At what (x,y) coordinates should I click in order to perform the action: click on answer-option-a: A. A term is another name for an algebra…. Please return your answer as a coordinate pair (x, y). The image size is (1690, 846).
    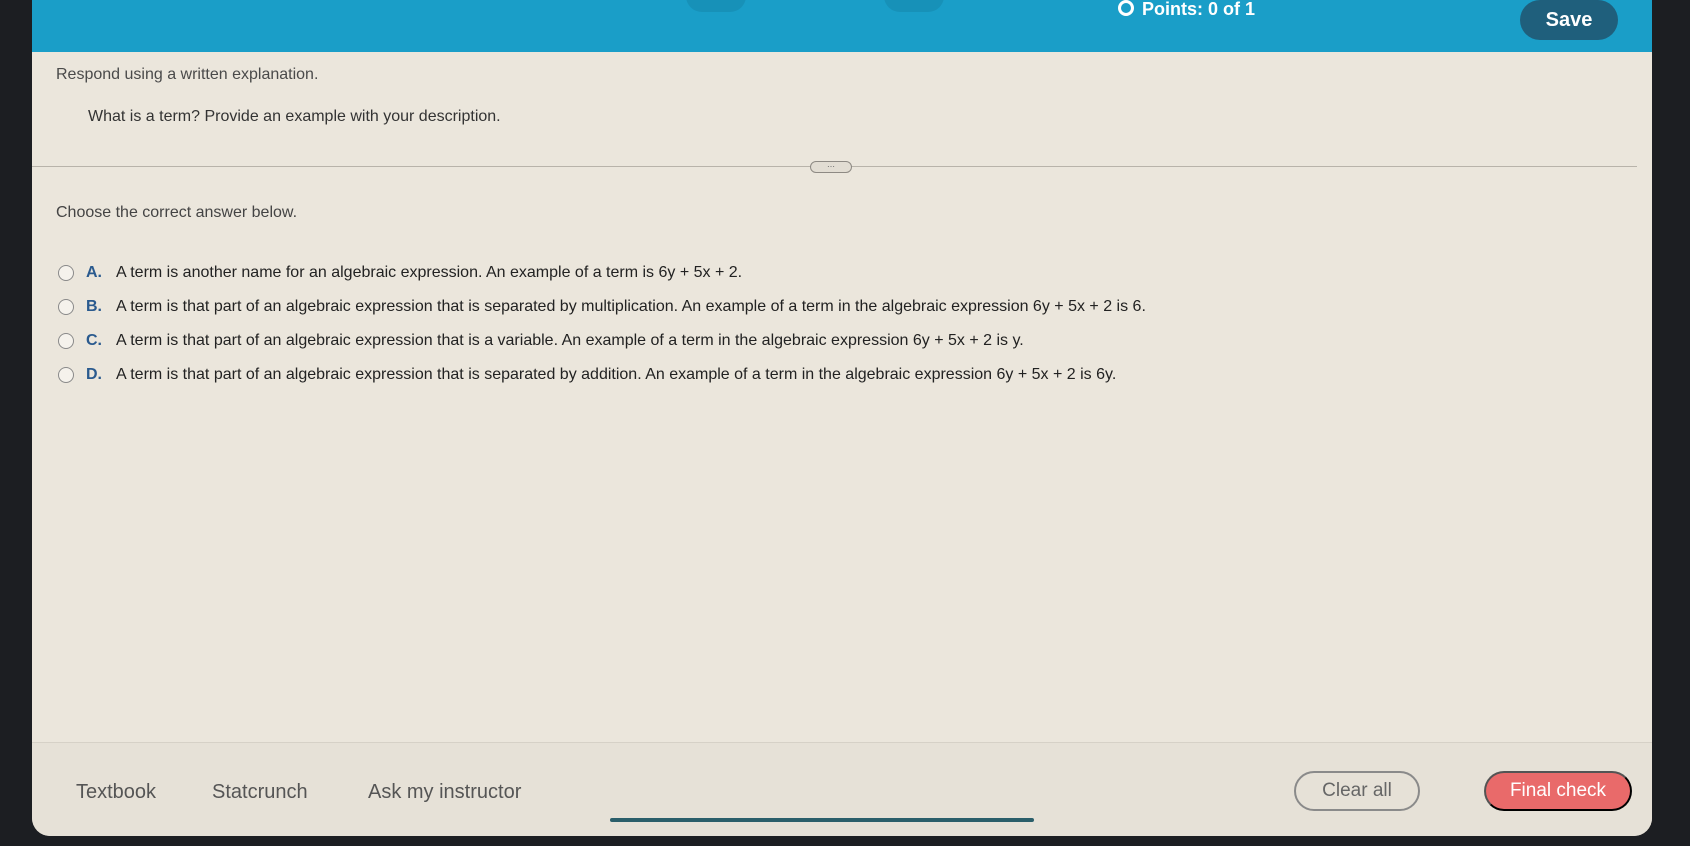
    Looking at the image, I should click on (602, 273).